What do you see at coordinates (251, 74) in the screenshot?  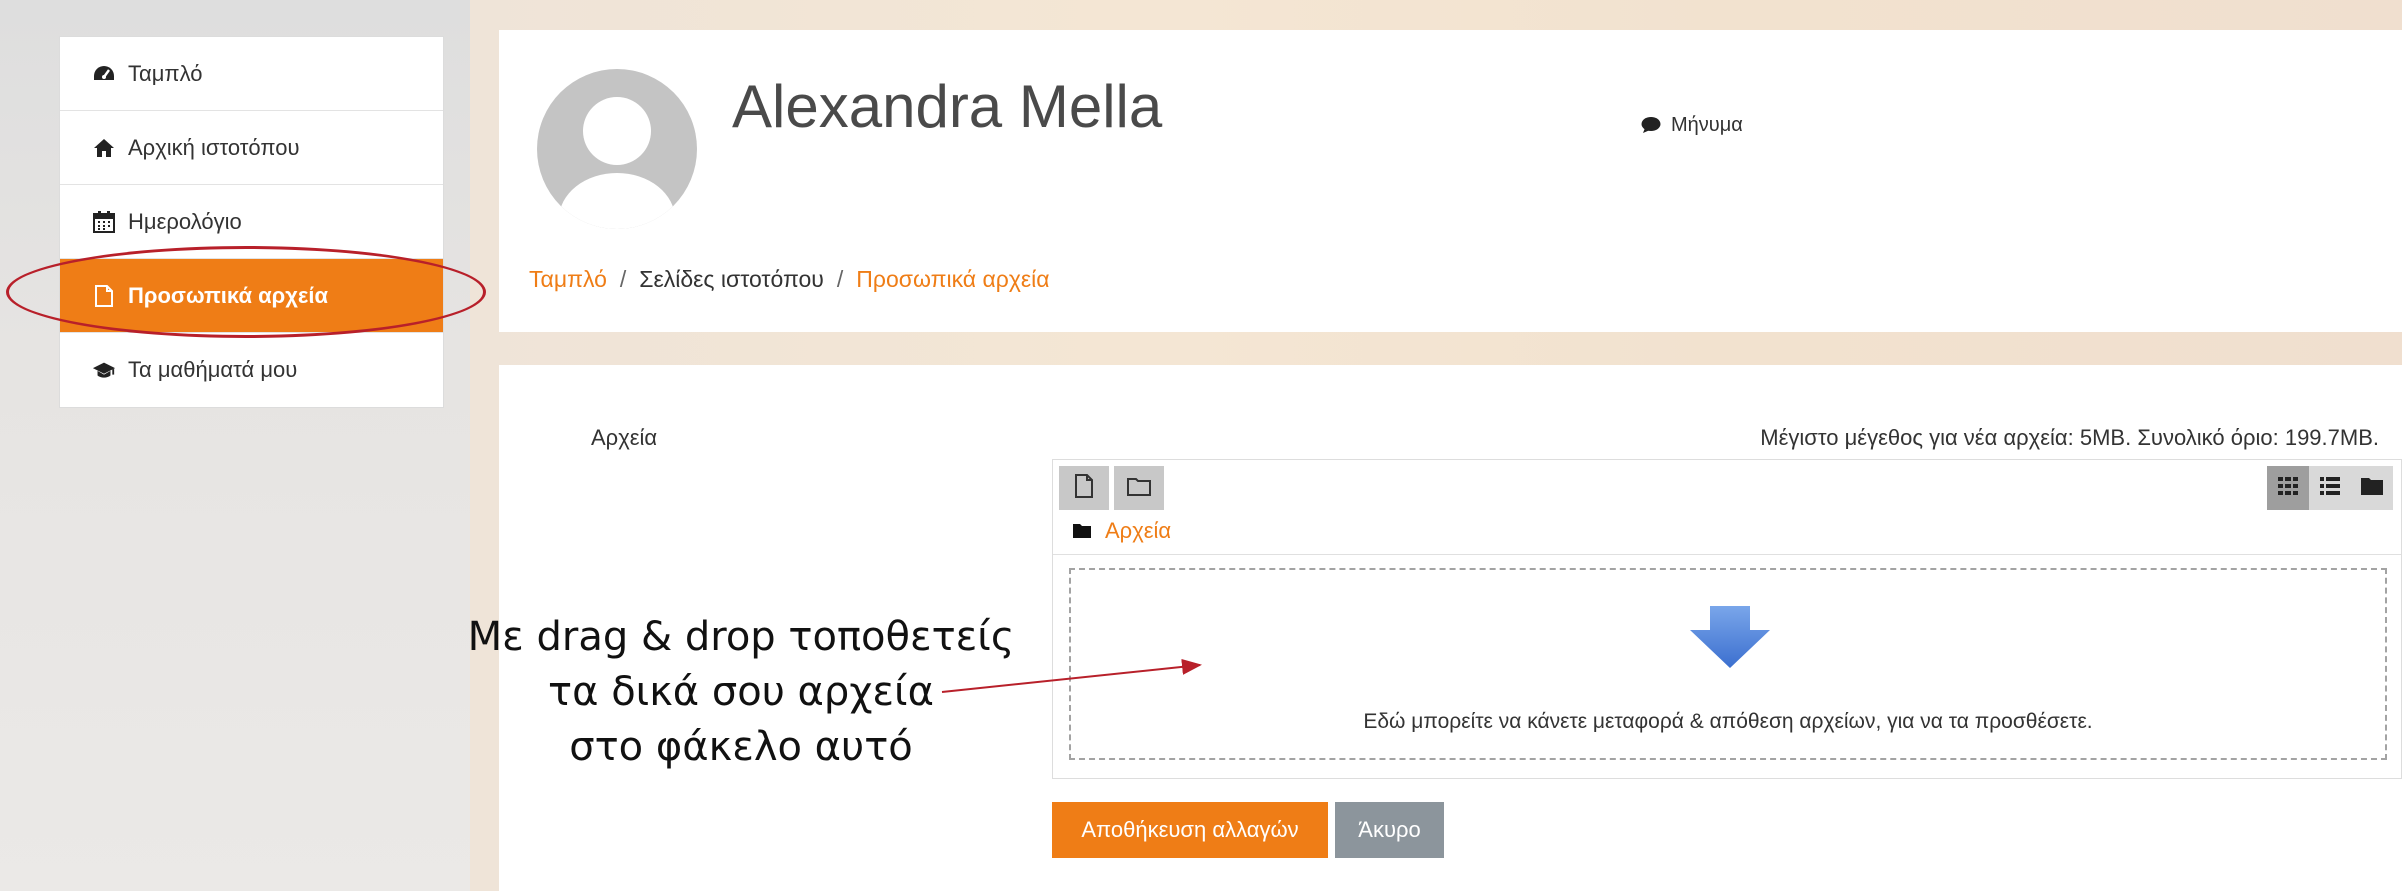 I see `sidebar-item-dashboard: Ταμπλό` at bounding box center [251, 74].